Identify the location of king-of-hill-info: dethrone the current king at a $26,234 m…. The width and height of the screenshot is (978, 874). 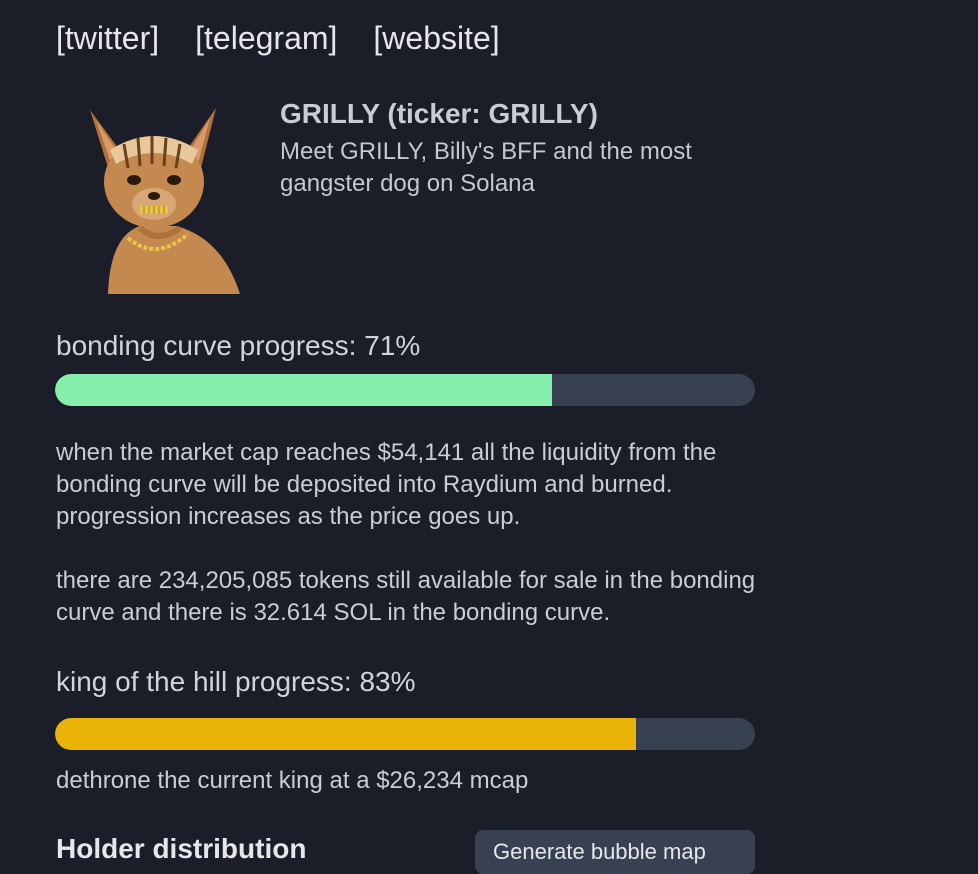
(292, 780).